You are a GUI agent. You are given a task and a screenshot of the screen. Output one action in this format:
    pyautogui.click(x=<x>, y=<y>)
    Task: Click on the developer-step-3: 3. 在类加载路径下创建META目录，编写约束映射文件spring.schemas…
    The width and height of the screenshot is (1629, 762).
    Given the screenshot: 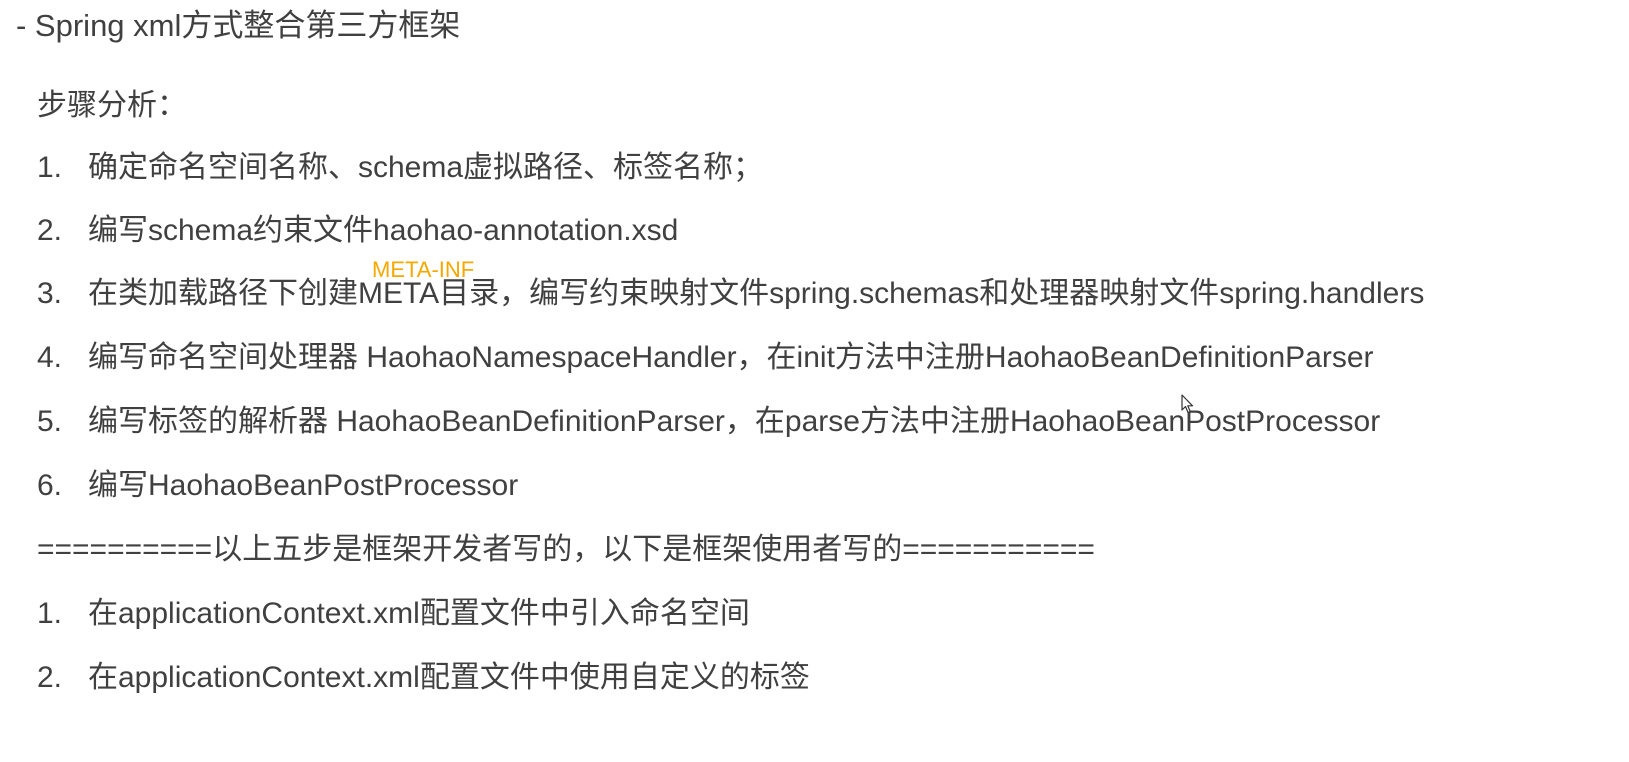 What is the action you would take?
    pyautogui.click(x=730, y=294)
    